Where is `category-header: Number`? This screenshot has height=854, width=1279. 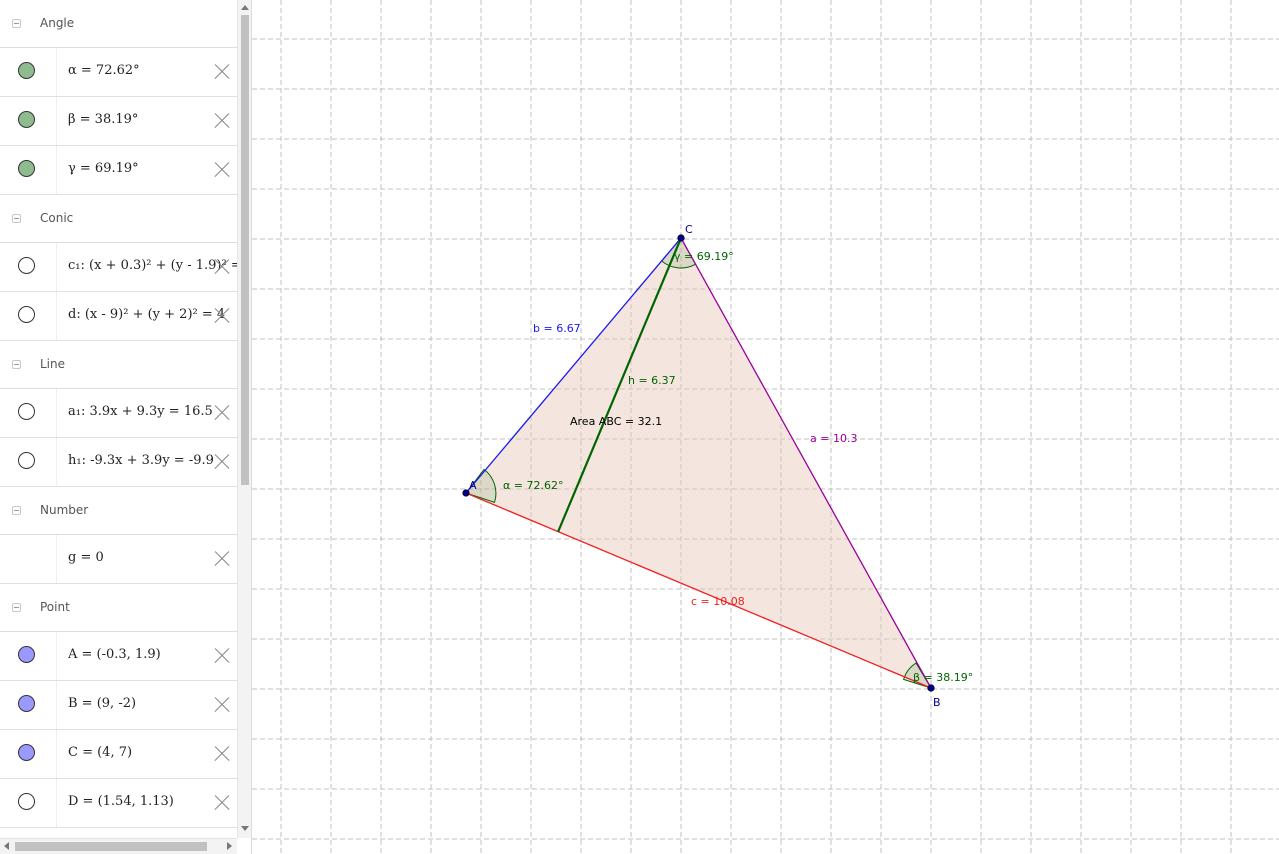 category-header: Number is located at coordinates (118, 511).